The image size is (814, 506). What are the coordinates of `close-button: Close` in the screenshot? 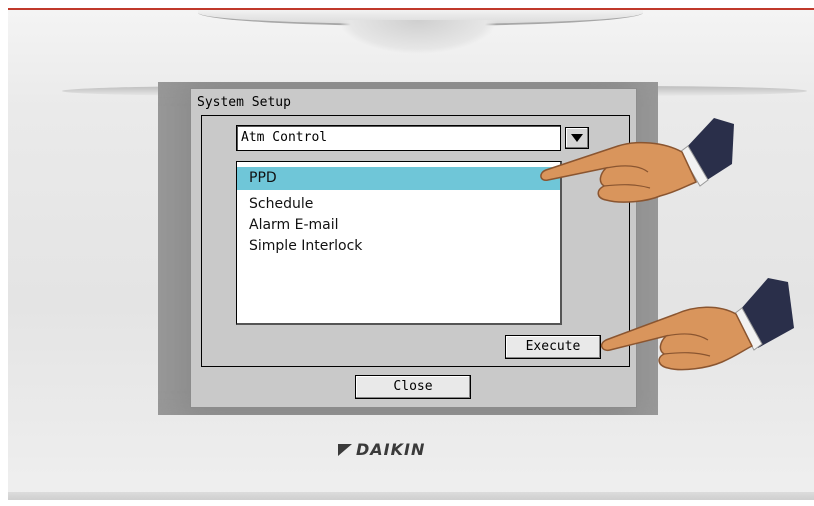 It's located at (413, 387).